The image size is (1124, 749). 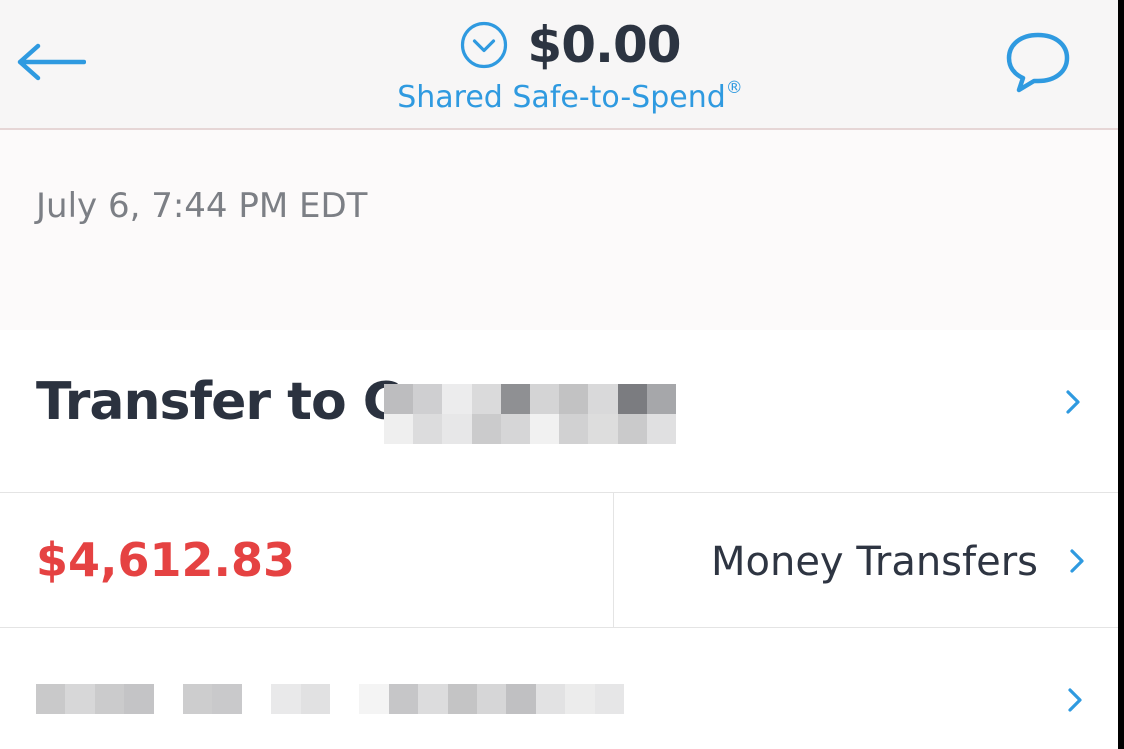 What do you see at coordinates (530, 414) in the screenshot?
I see `redacted-name-blur` at bounding box center [530, 414].